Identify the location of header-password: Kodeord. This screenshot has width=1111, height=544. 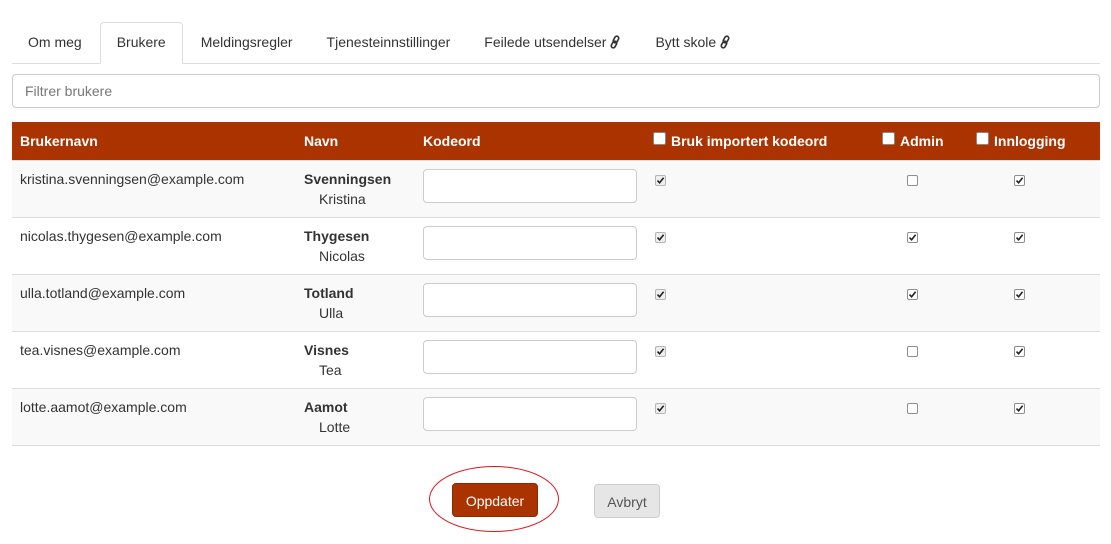
(452, 140).